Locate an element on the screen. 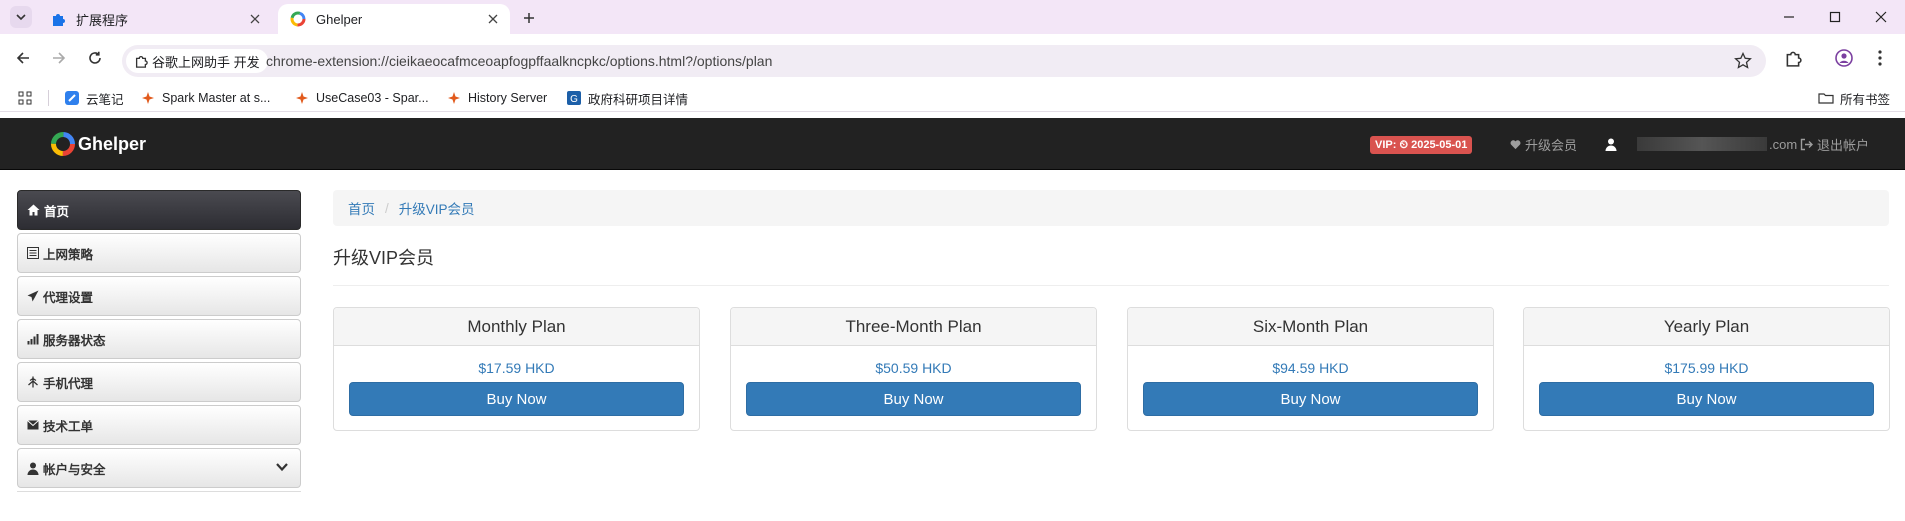 The width and height of the screenshot is (1905, 521). plan-price: $175.99 HKD is located at coordinates (1706, 368).